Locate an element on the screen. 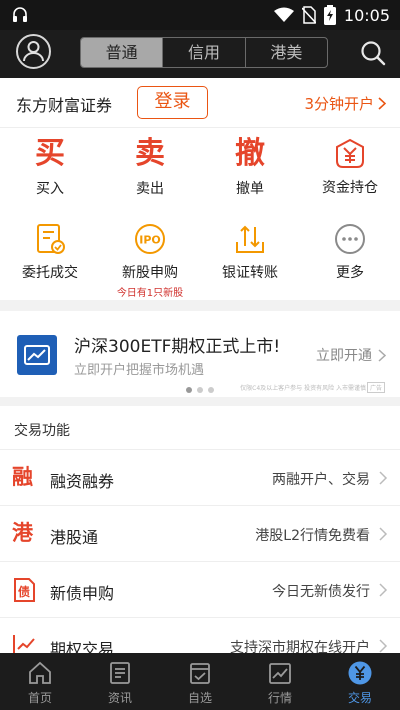 Image resolution: width=400 pixels, height=710 pixels. sell-label: 卖出 is located at coordinates (150, 189).